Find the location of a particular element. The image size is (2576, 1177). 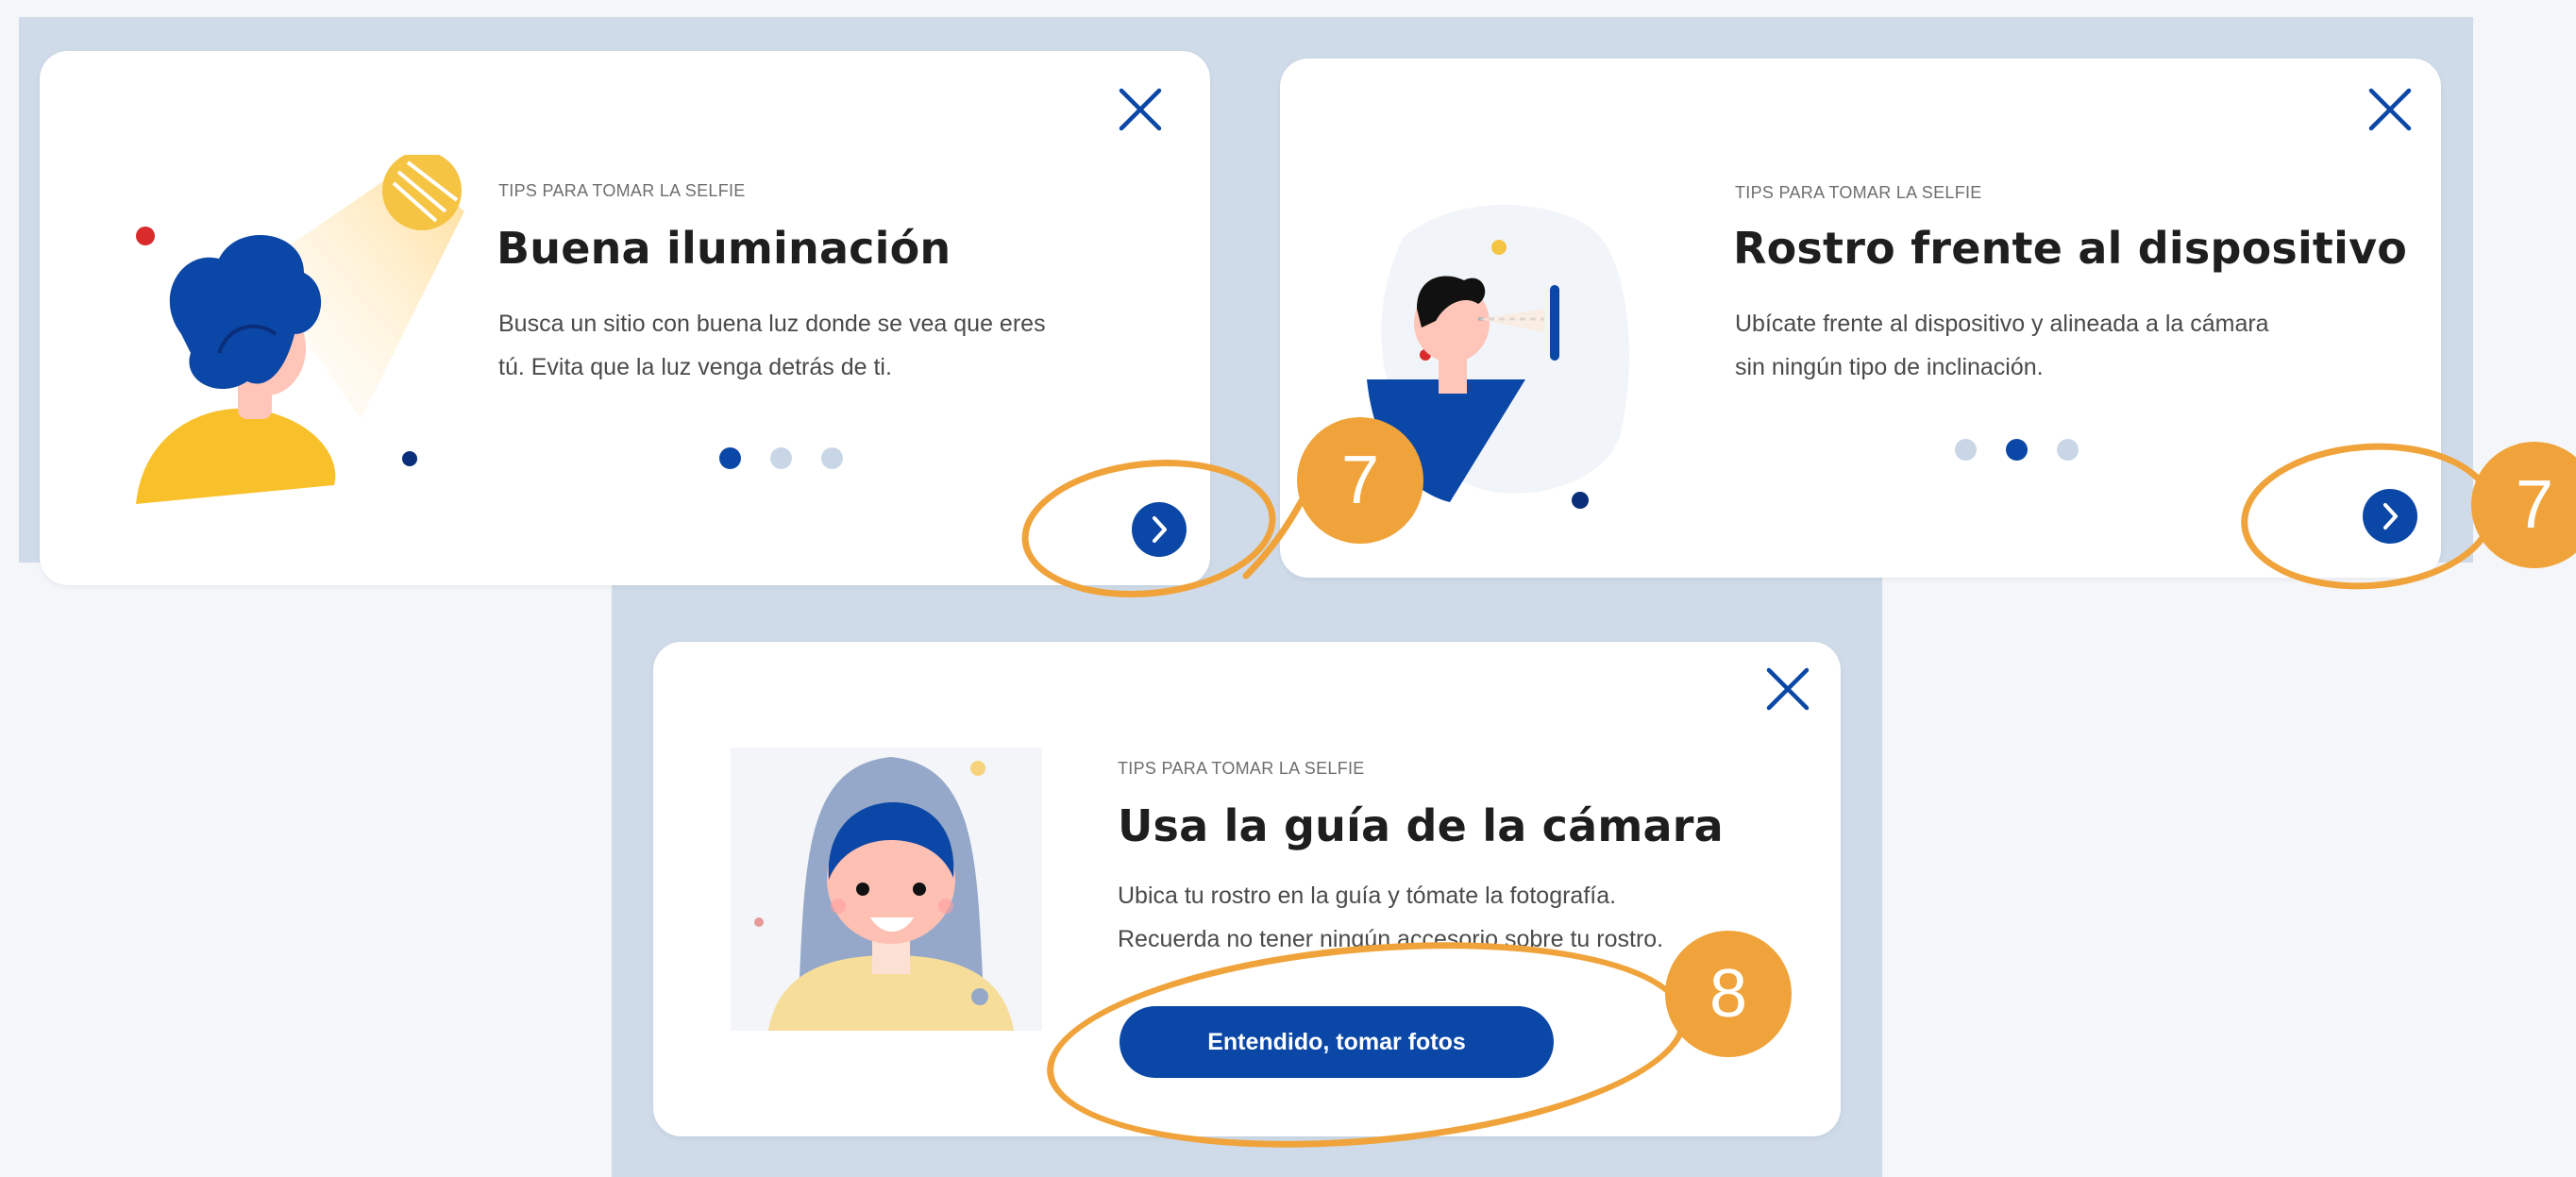

card-description-line: tú. Evita que la luz venga detrás de ti. is located at coordinates (695, 367).